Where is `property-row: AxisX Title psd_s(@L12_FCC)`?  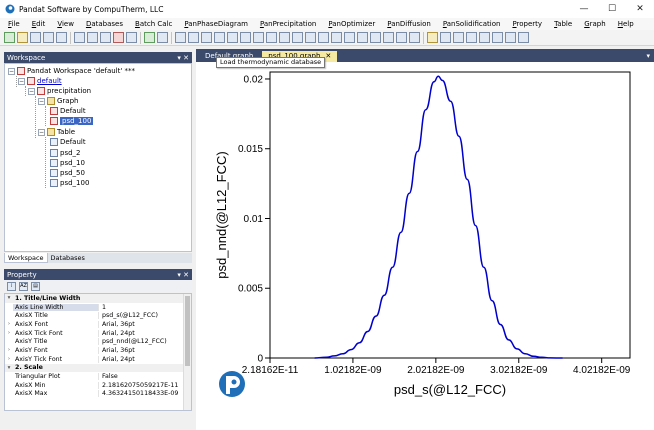
property-row: AxisX Title psd_s(@L12_FCC) is located at coordinates (98, 315).